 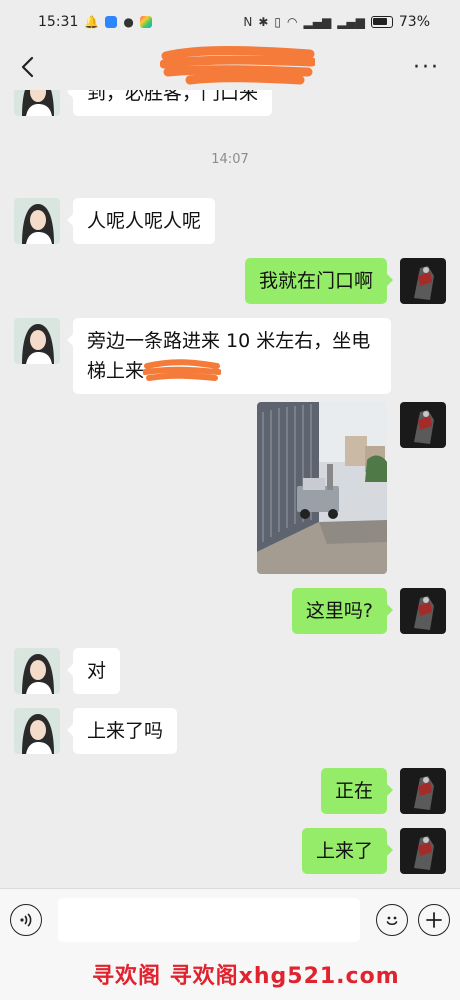 I want to click on more-options-icon: ···, so click(x=426, y=67).